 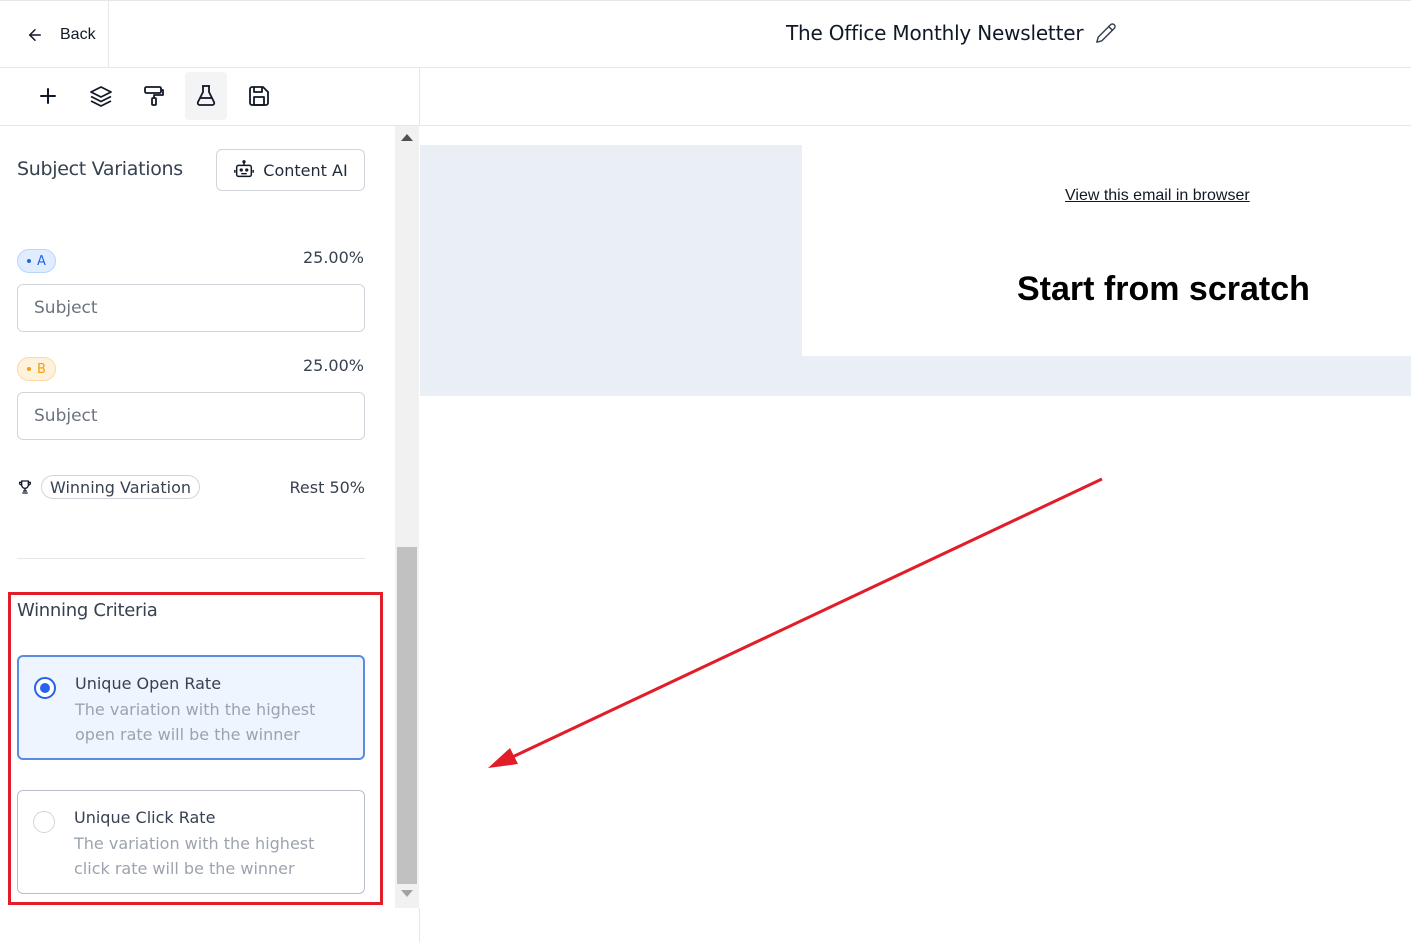 I want to click on pencil-icon, so click(x=1106, y=33).